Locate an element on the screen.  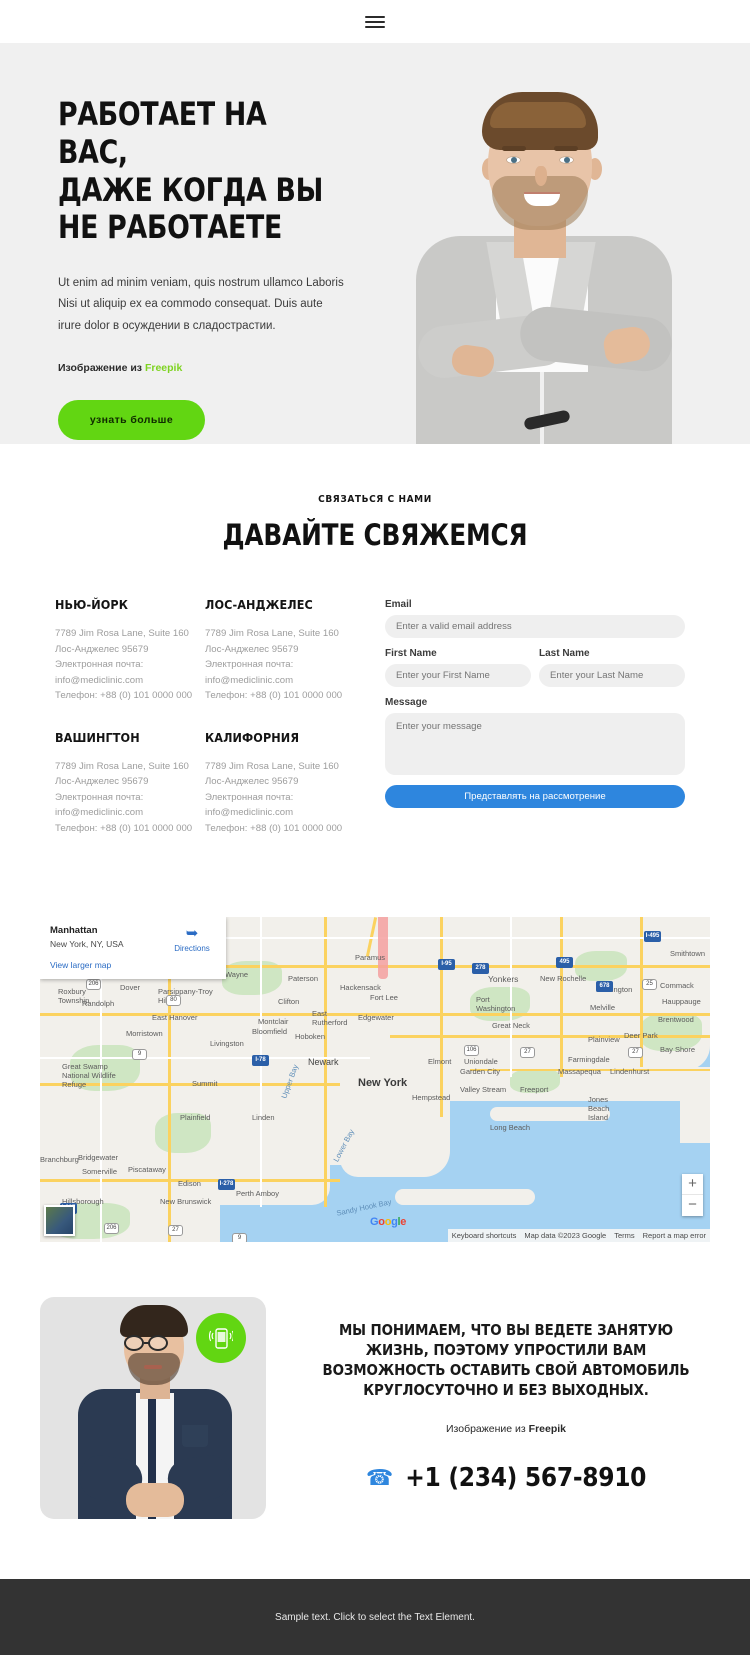
learn-more-button: узнать больше is located at coordinates (131, 419).